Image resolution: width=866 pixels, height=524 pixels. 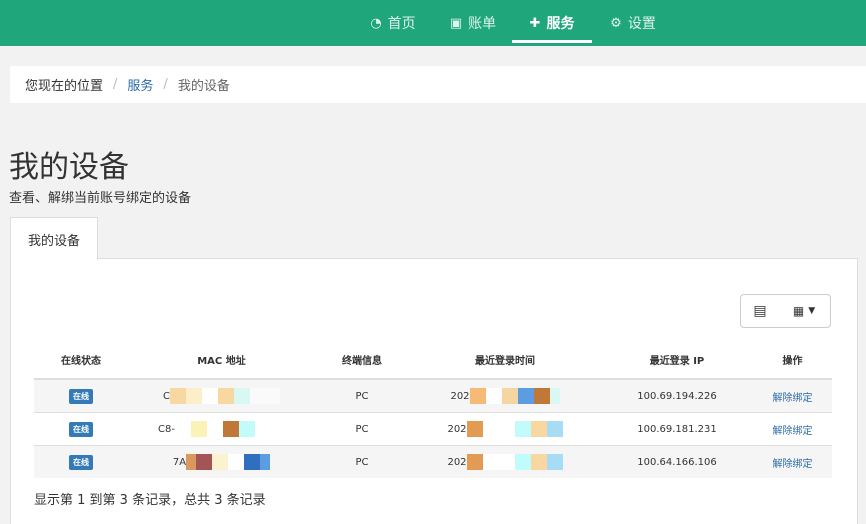 I want to click on breadcrumb-current: 我的设备, so click(x=203, y=86).